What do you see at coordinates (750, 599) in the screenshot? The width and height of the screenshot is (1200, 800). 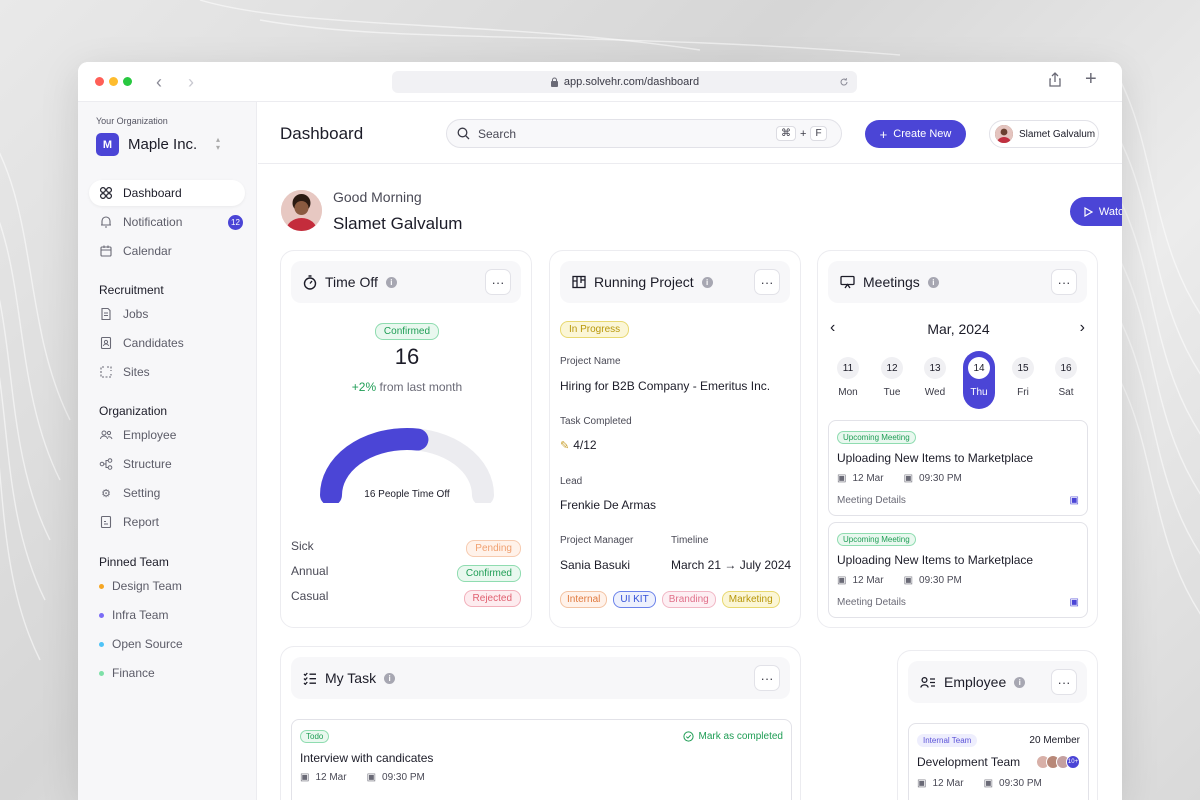 I see `tag-marketing: Marketing` at bounding box center [750, 599].